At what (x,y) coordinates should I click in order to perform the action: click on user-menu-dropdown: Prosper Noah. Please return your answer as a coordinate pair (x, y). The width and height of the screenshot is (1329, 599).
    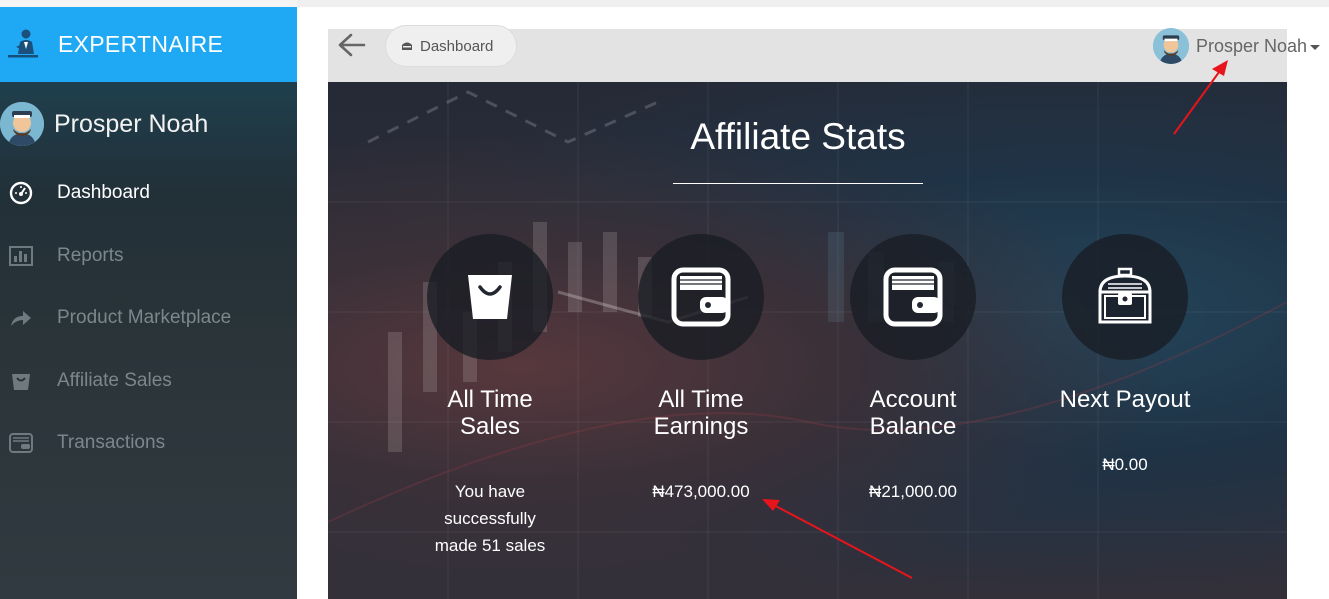
    Looking at the image, I should click on (1237, 46).